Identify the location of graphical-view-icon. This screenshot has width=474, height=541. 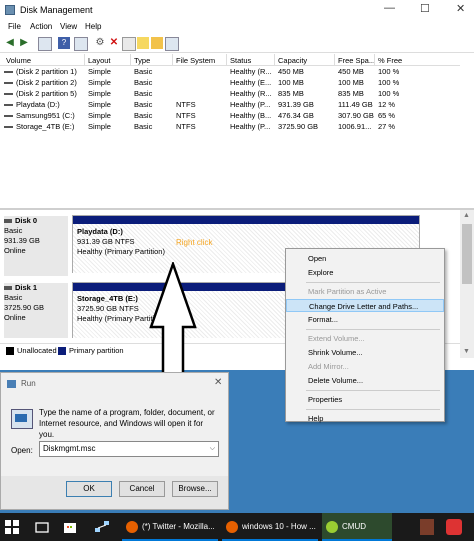
(81, 44).